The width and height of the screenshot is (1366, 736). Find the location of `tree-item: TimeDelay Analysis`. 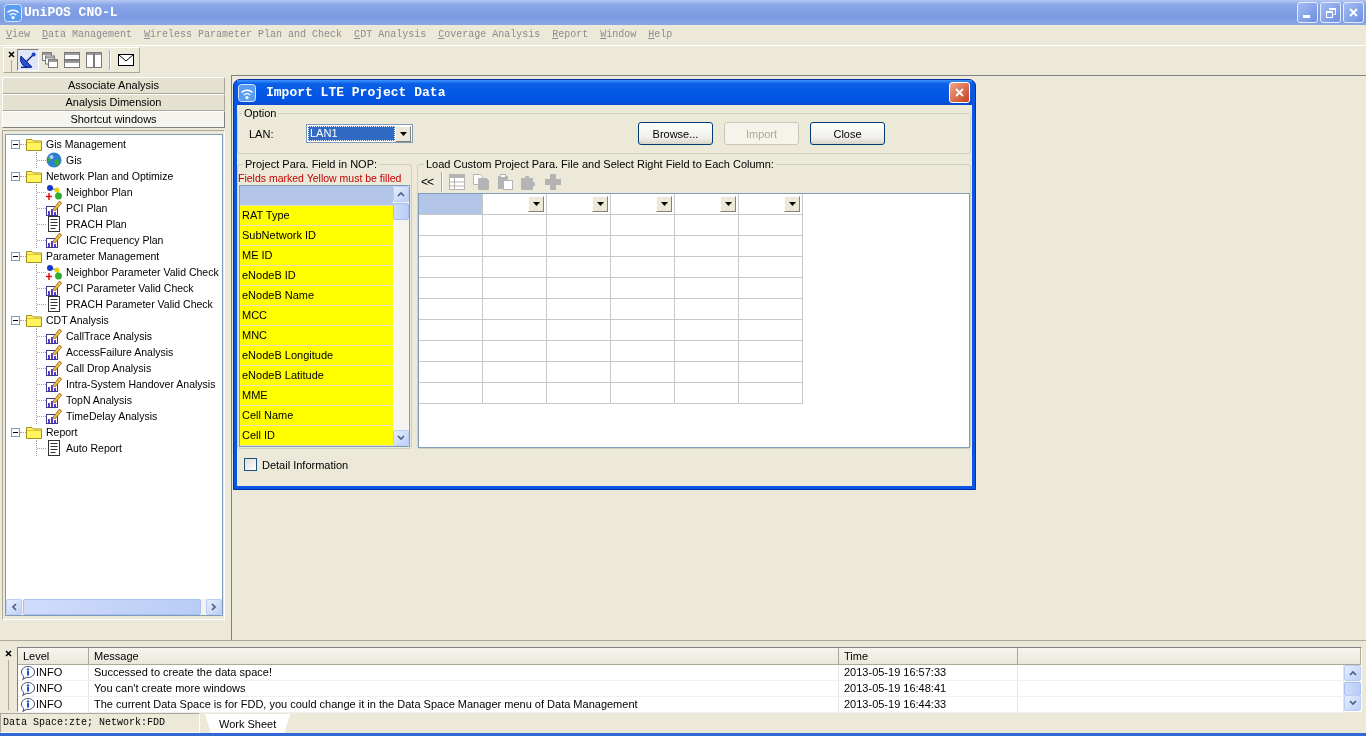

tree-item: TimeDelay Analysis is located at coordinates (112, 416).